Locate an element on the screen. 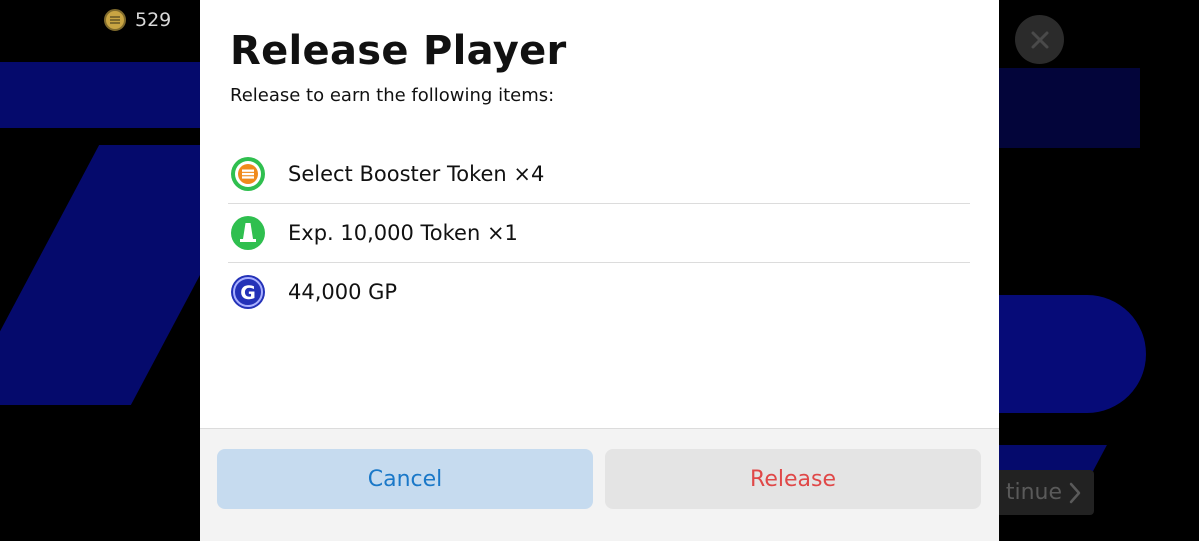 The width and height of the screenshot is (1199, 541). continue-label: tinue is located at coordinates (1033, 492).